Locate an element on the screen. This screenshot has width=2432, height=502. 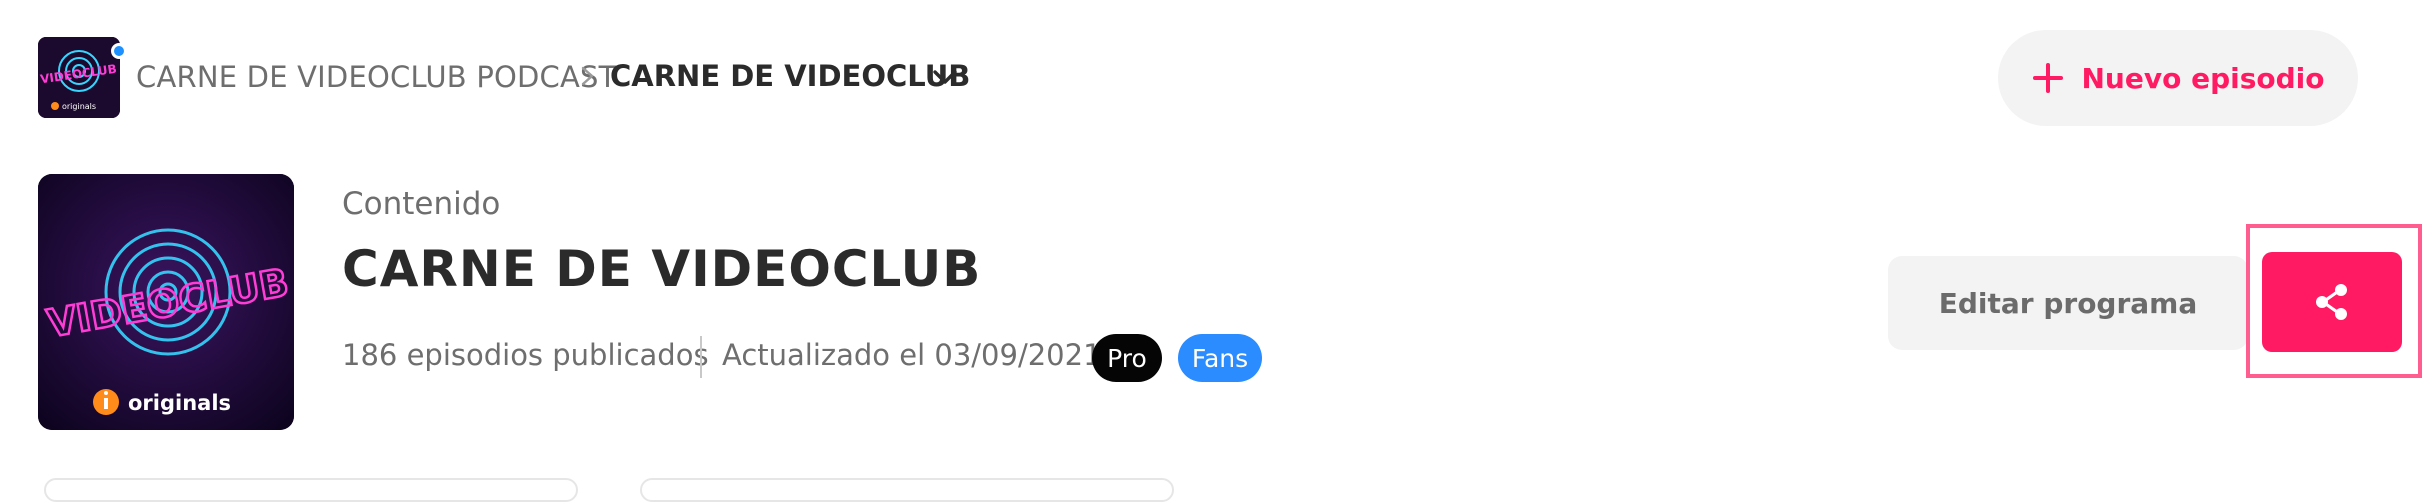
last-updated: Actualizado el 03/09/2021 is located at coordinates (912, 355).